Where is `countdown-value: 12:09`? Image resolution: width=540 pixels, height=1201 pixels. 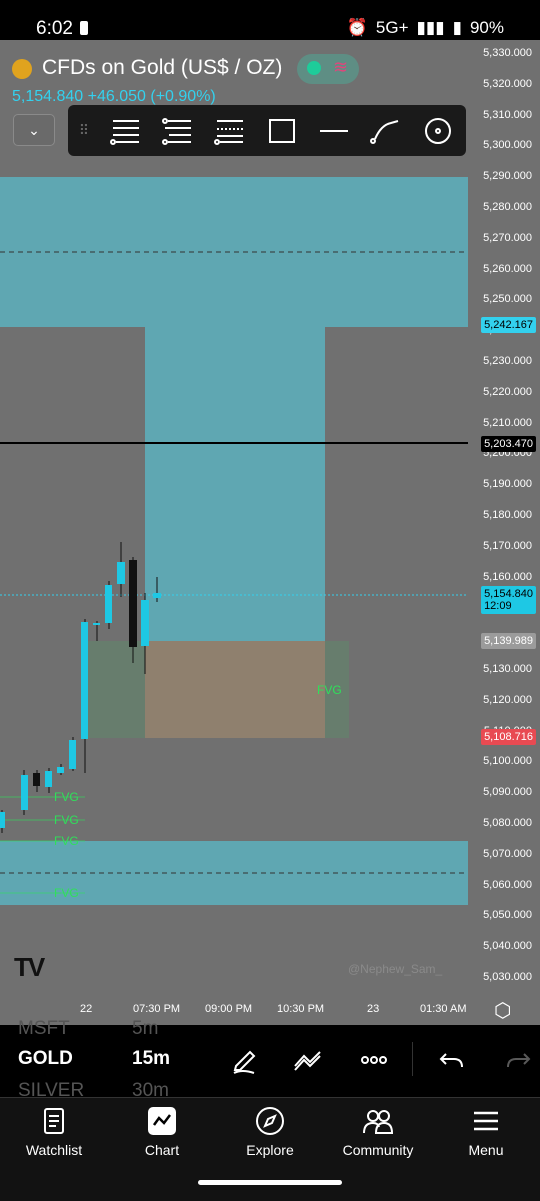 countdown-value: 12:09 is located at coordinates (498, 606).